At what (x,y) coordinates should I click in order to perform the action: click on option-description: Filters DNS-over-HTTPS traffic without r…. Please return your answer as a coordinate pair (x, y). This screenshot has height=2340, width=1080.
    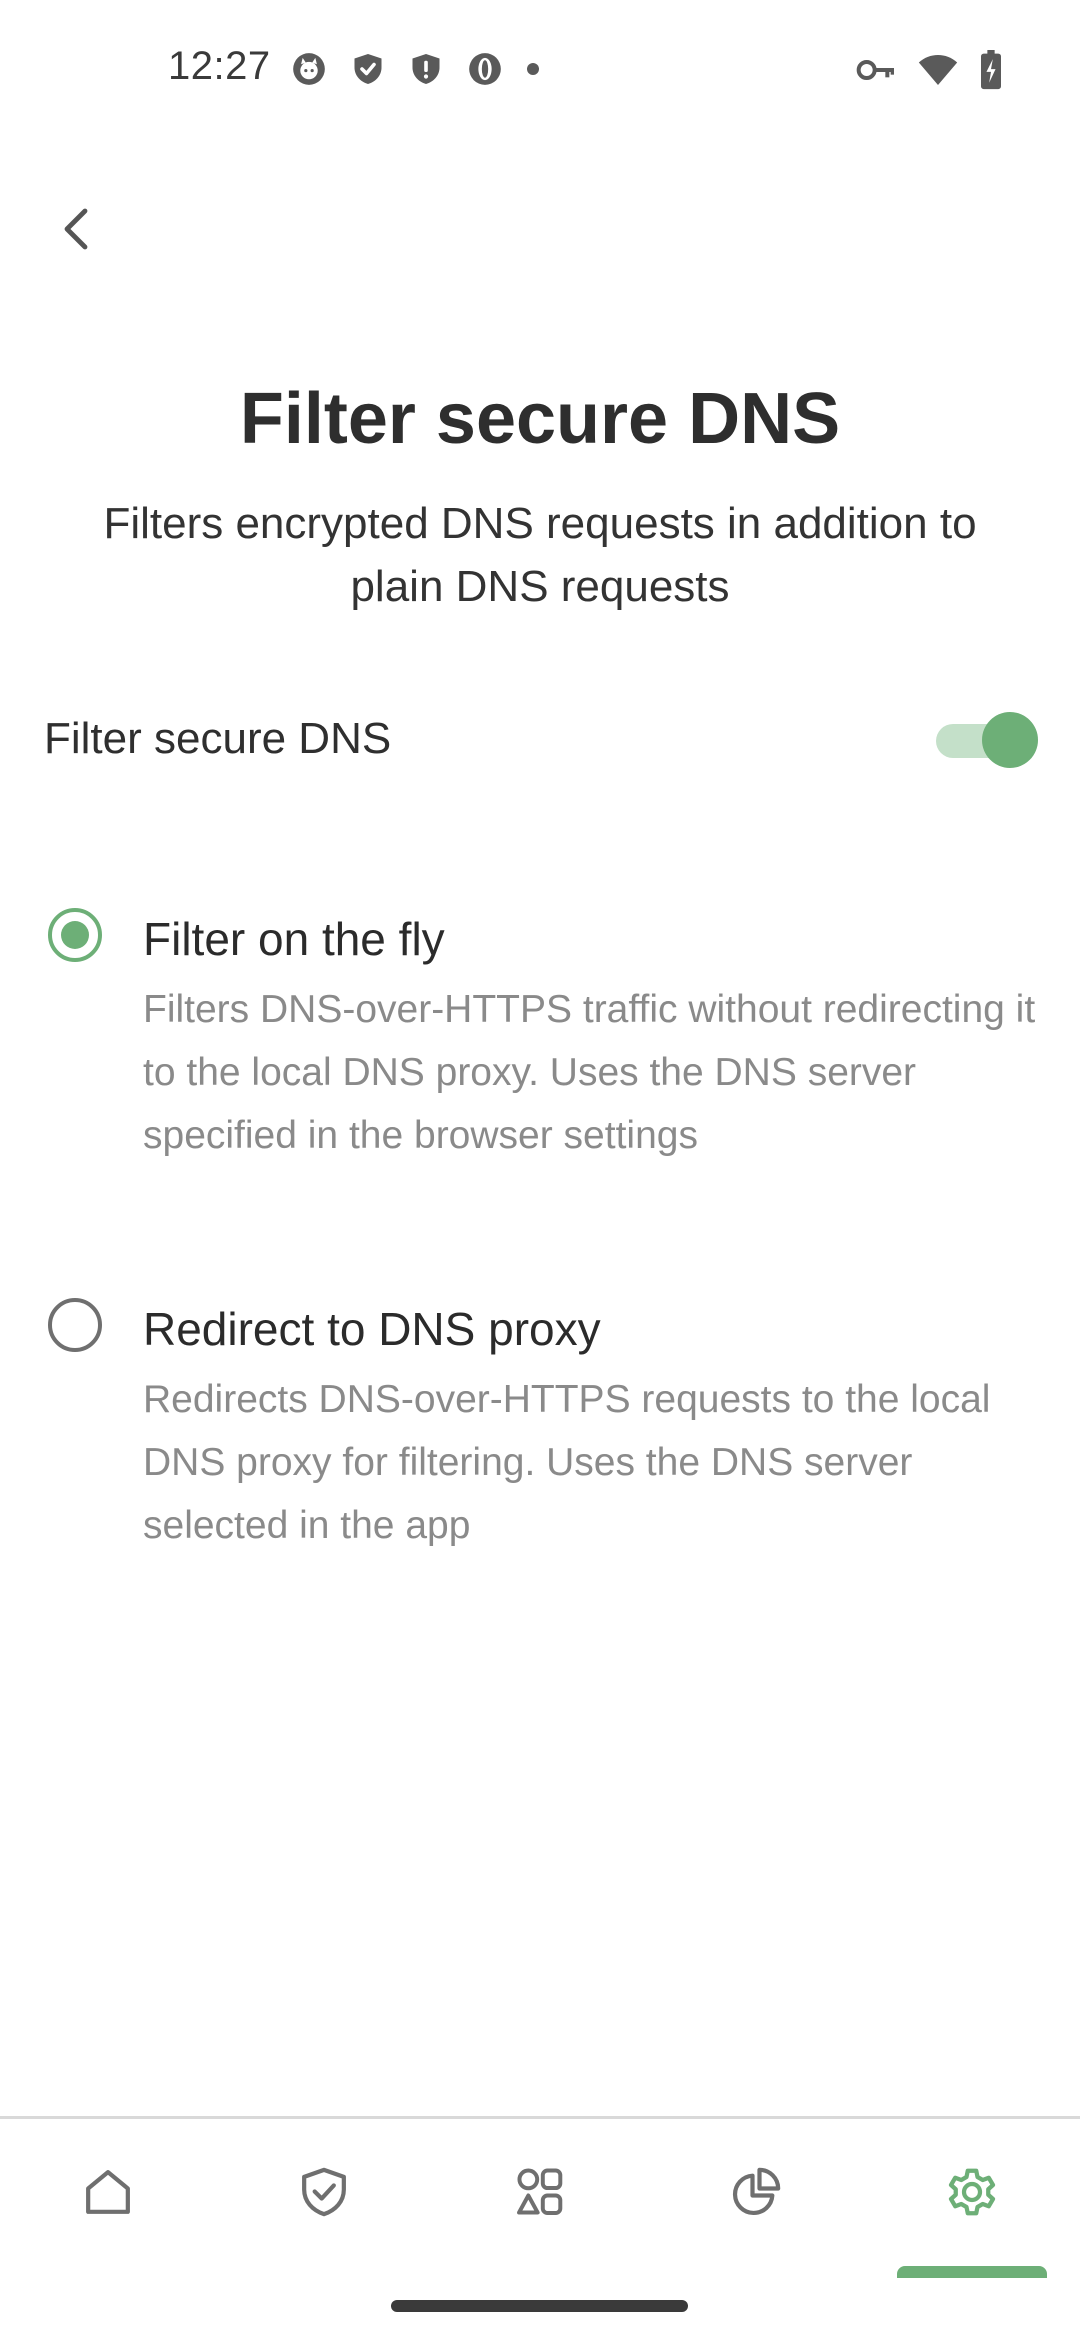
    Looking at the image, I should click on (589, 1072).